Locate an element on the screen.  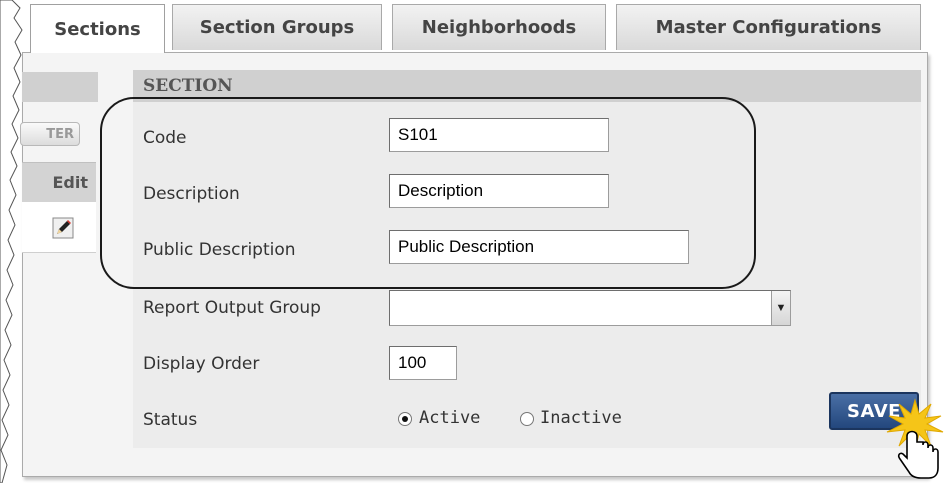
display-order-label: Display Order is located at coordinates (201, 364).